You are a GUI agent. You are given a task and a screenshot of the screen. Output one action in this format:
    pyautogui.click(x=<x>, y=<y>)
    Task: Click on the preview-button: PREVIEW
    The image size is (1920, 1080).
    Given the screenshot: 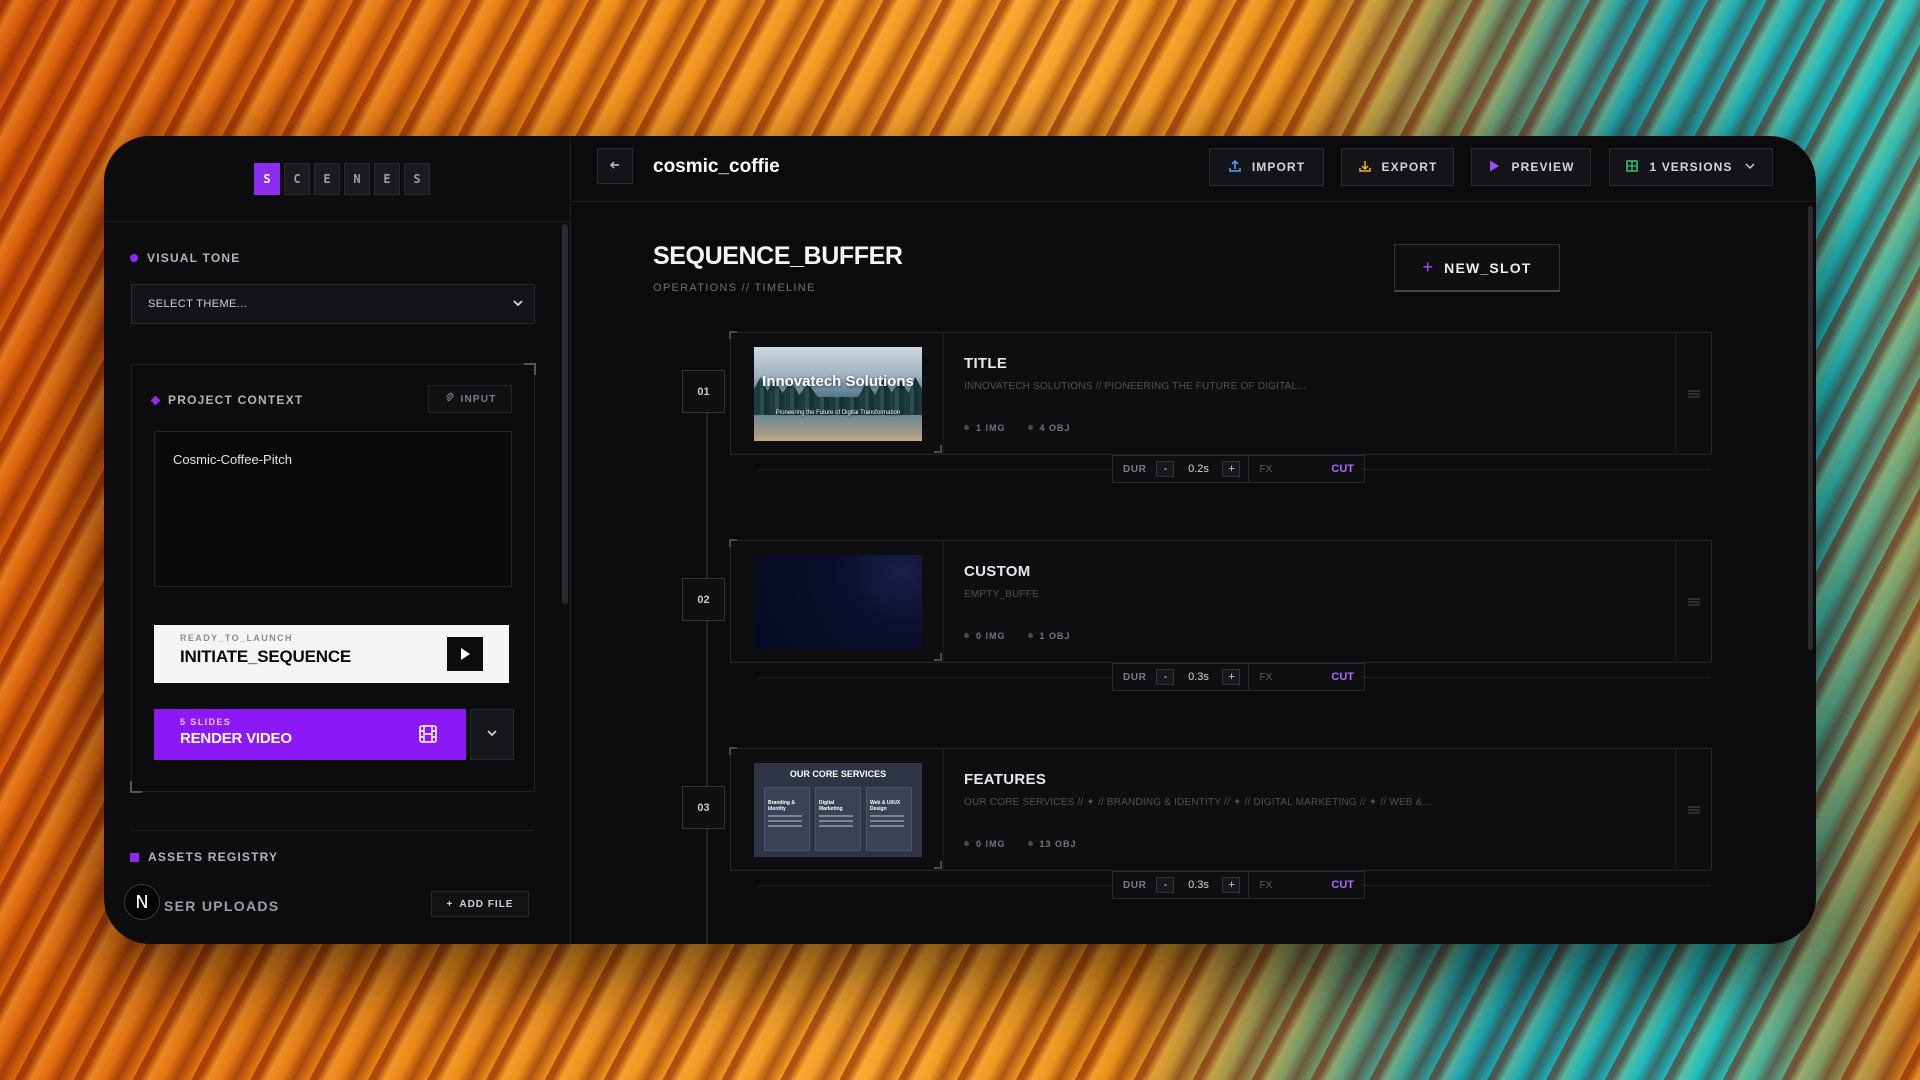 What is the action you would take?
    pyautogui.click(x=1531, y=167)
    